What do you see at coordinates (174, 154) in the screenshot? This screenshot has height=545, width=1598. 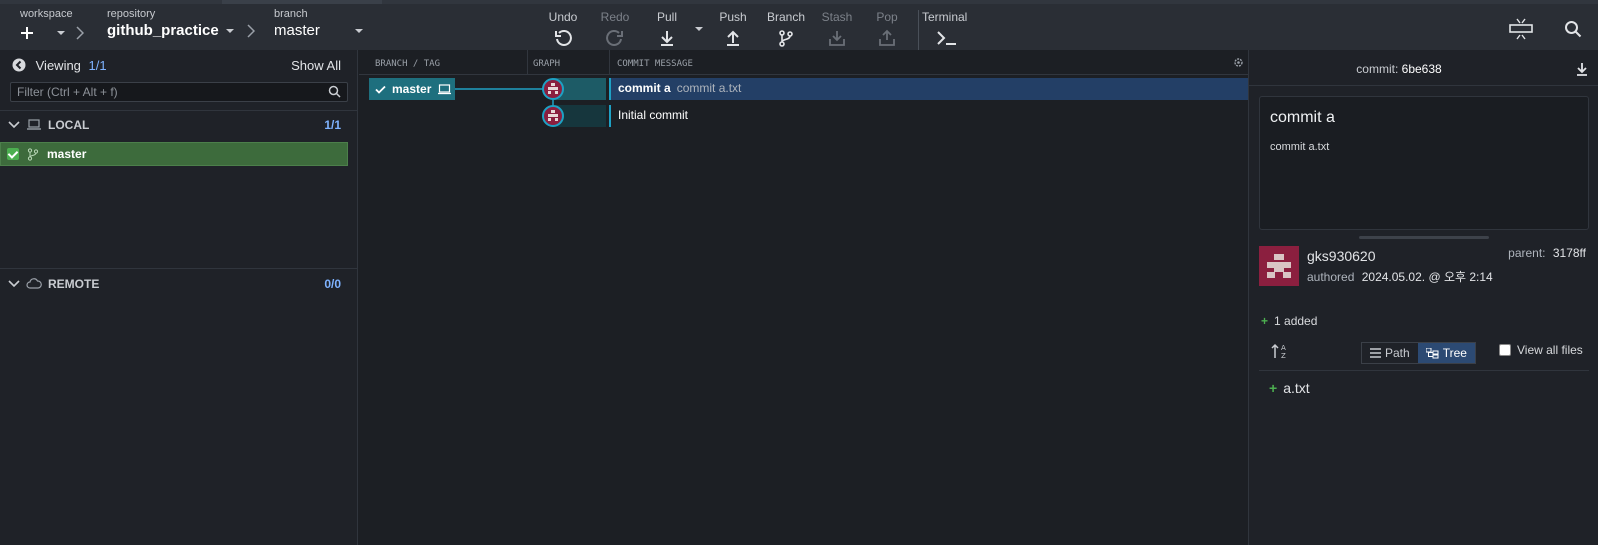 I see `sidebar-branch-master: master` at bounding box center [174, 154].